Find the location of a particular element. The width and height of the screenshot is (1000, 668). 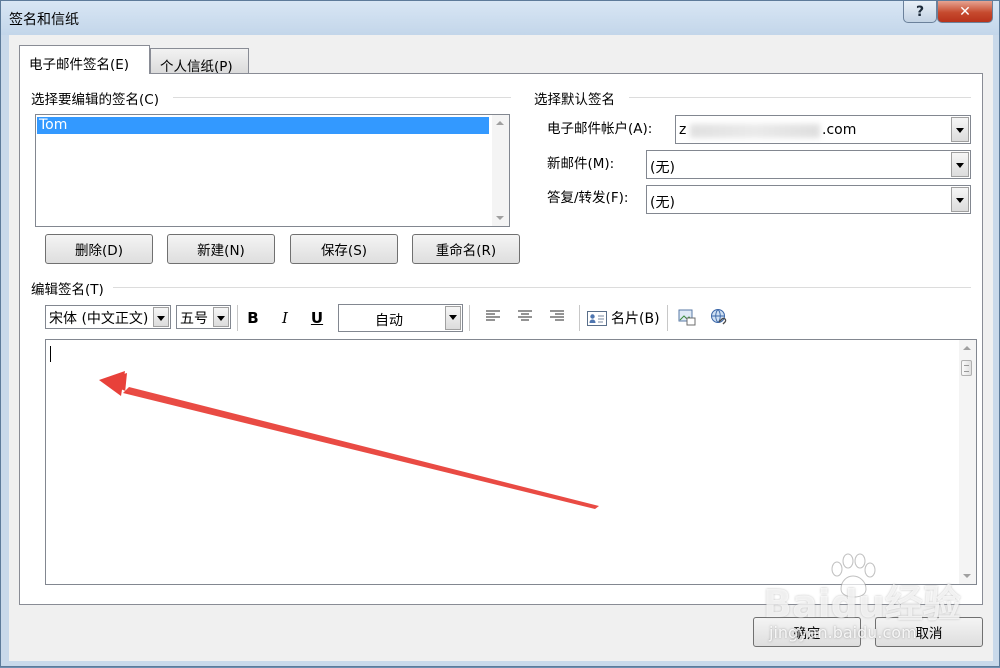

align-left-icon is located at coordinates (493, 318).